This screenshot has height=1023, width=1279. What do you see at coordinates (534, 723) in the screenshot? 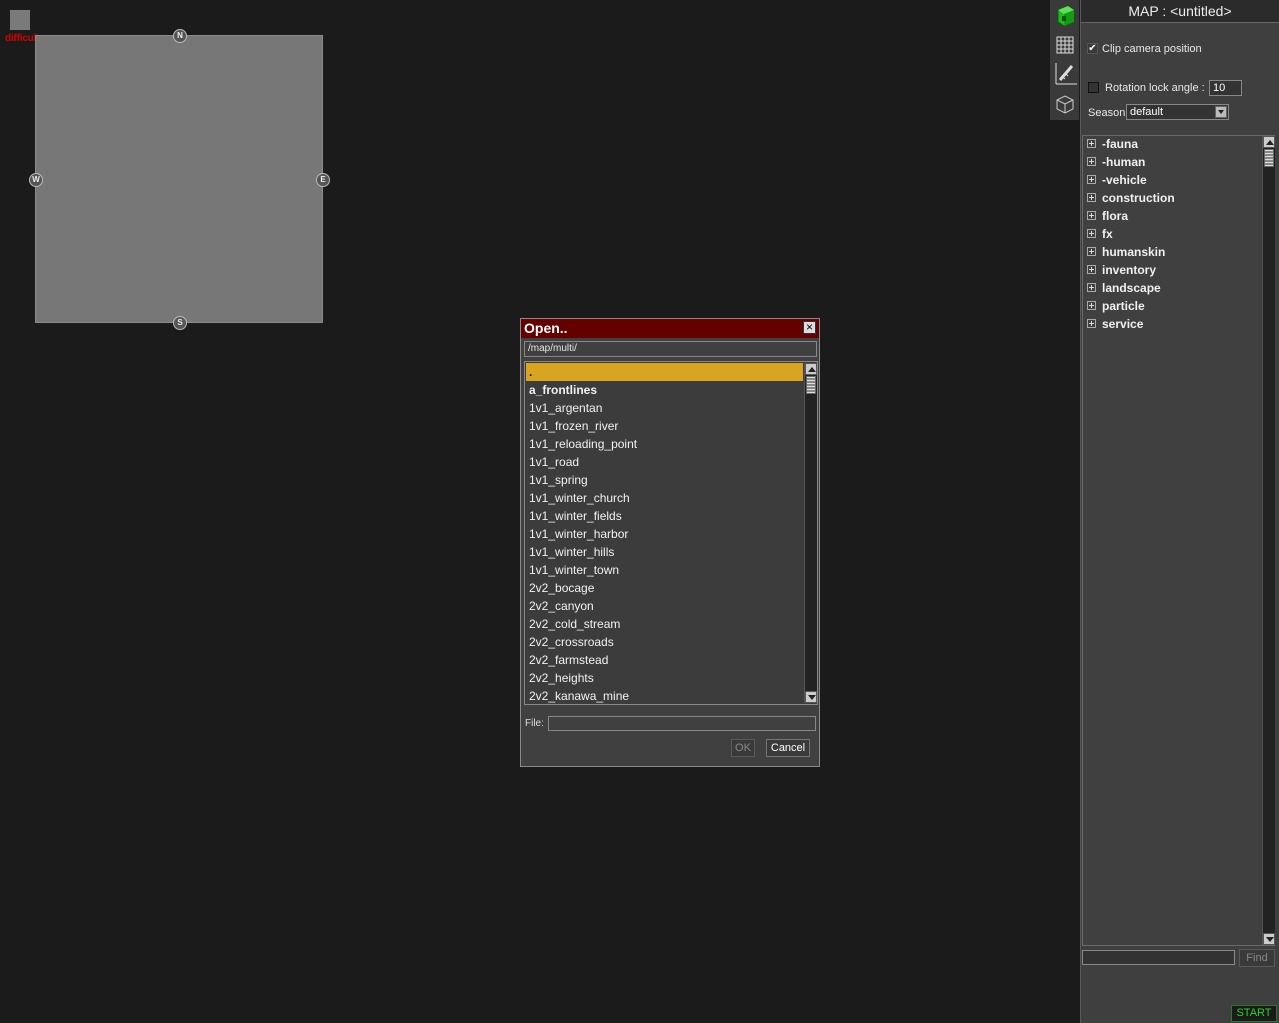
I see `file-label: File:` at bounding box center [534, 723].